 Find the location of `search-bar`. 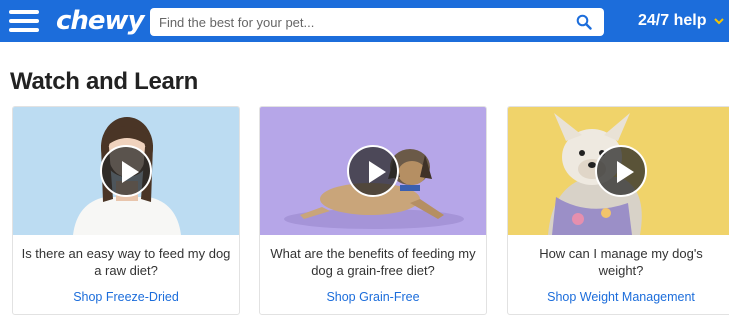

search-bar is located at coordinates (377, 22).